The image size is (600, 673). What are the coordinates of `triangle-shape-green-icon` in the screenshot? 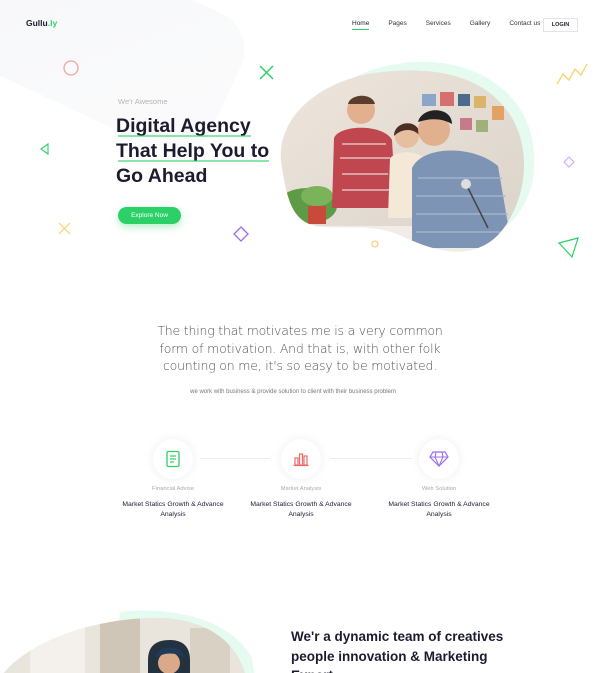 It's located at (568, 248).